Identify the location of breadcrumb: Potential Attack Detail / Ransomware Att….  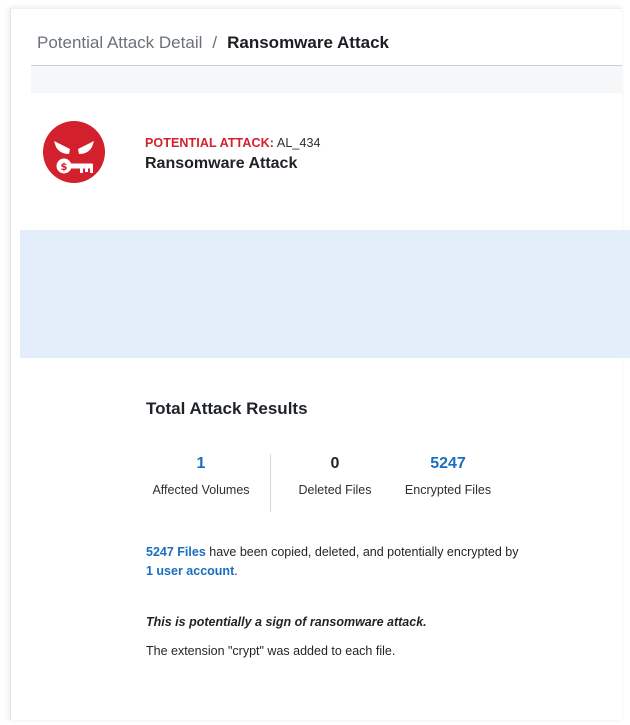
(213, 43).